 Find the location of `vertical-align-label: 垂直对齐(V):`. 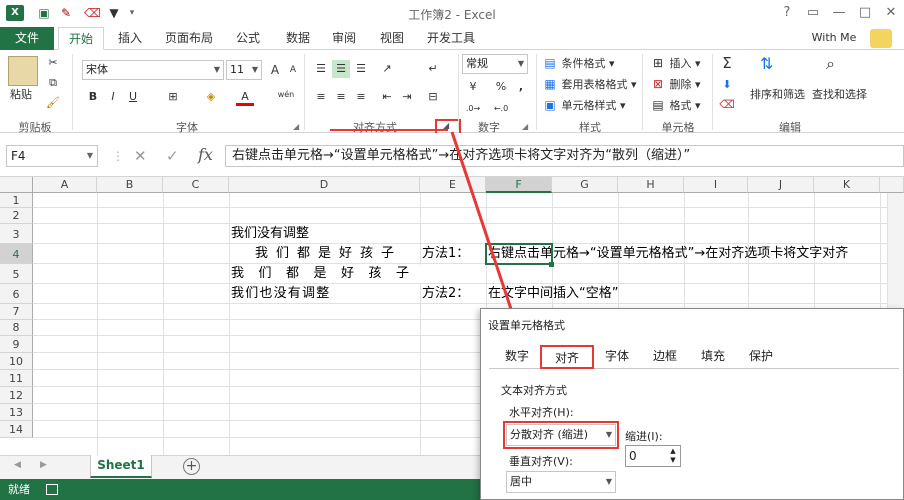

vertical-align-label: 垂直对齐(V): is located at coordinates (541, 461).